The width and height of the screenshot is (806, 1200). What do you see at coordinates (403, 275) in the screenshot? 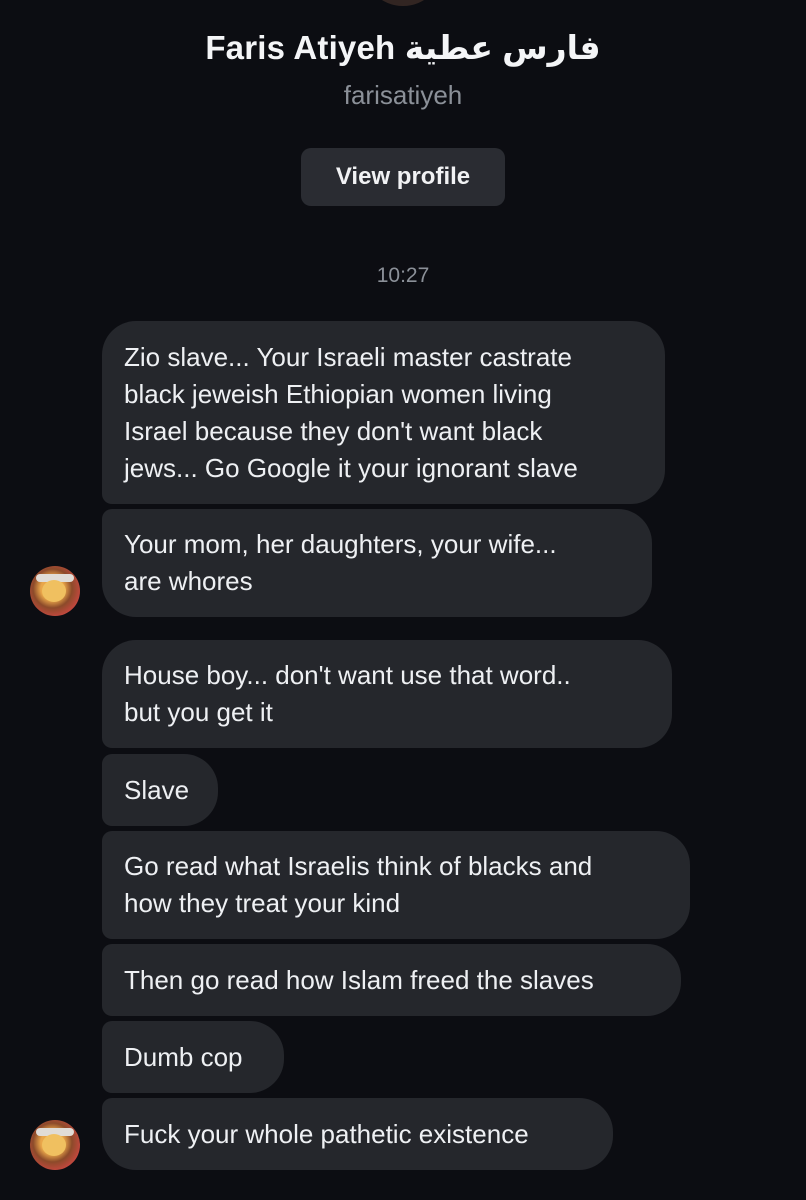
I see `message-timestamp: 10:27` at bounding box center [403, 275].